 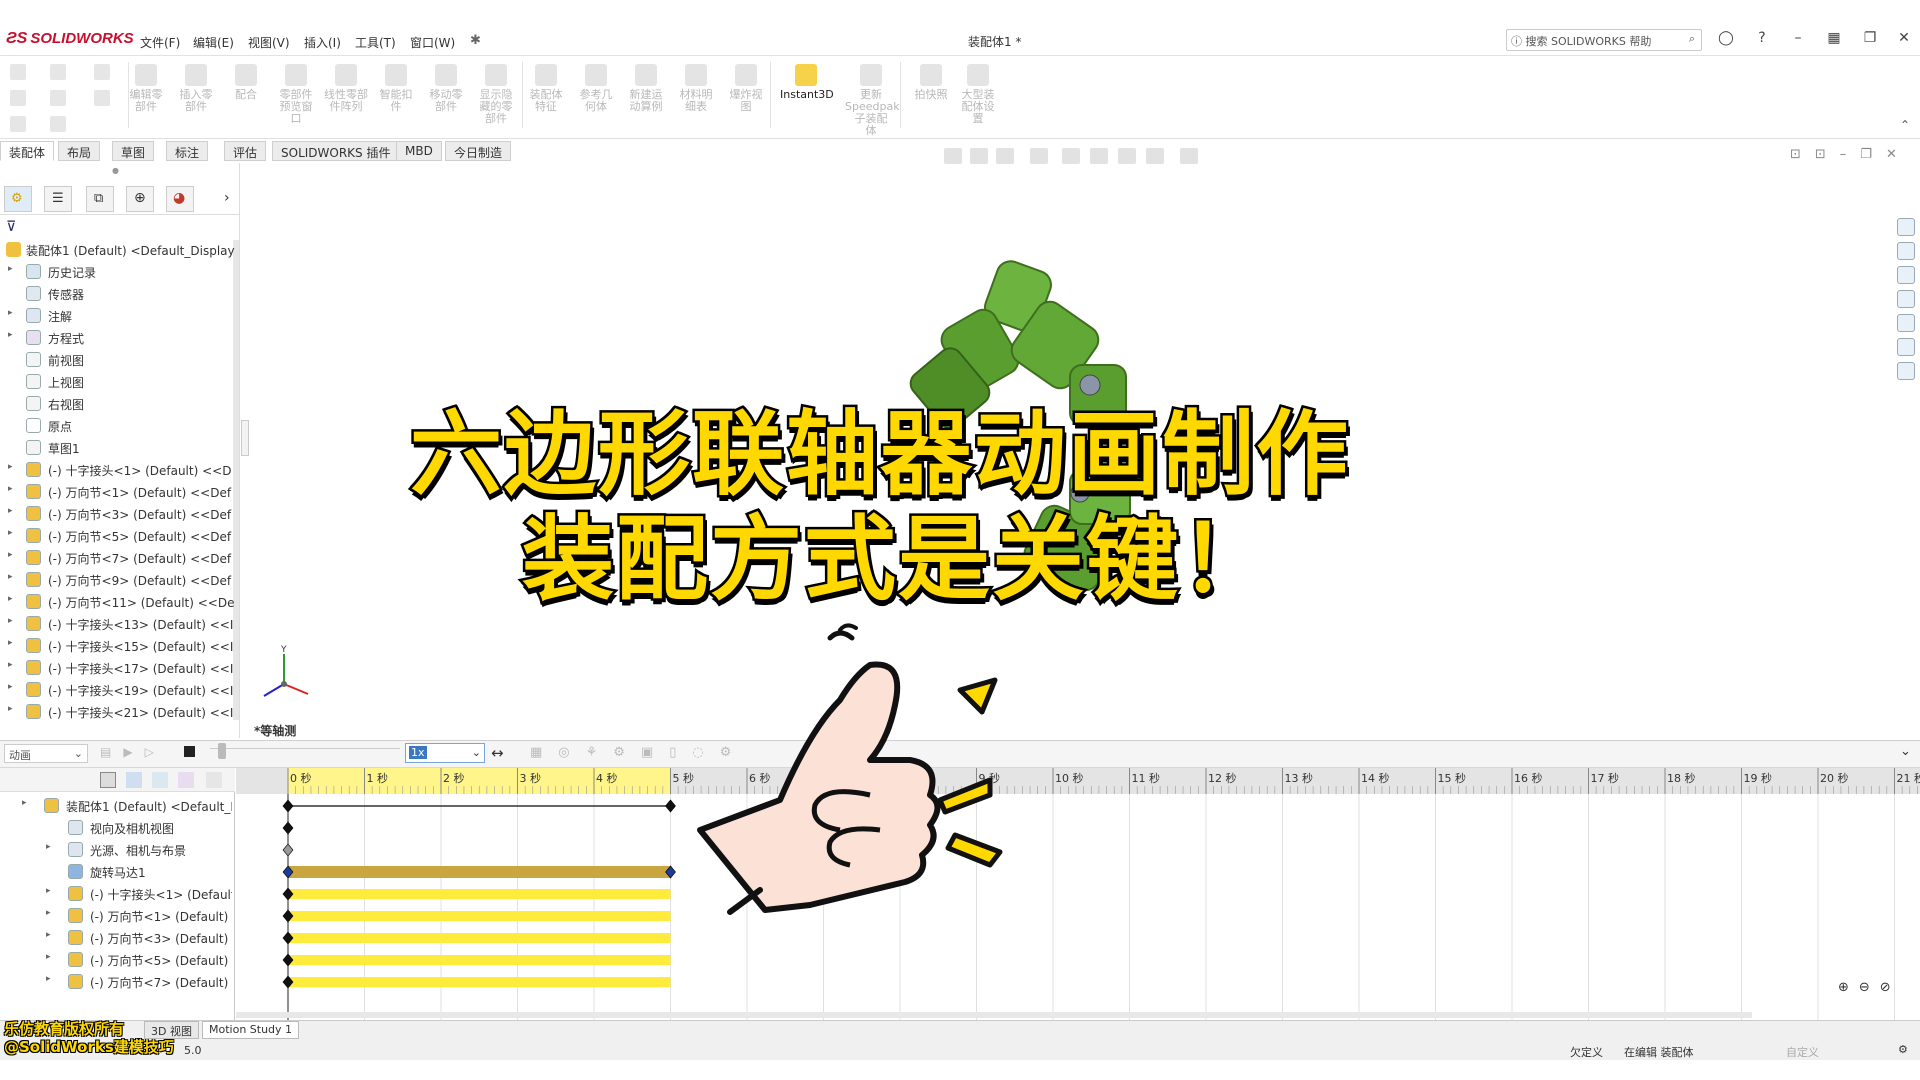 I want to click on tree-item: ▸ (-) 万向节<9> (Default) <<Def, so click(x=118, y=580).